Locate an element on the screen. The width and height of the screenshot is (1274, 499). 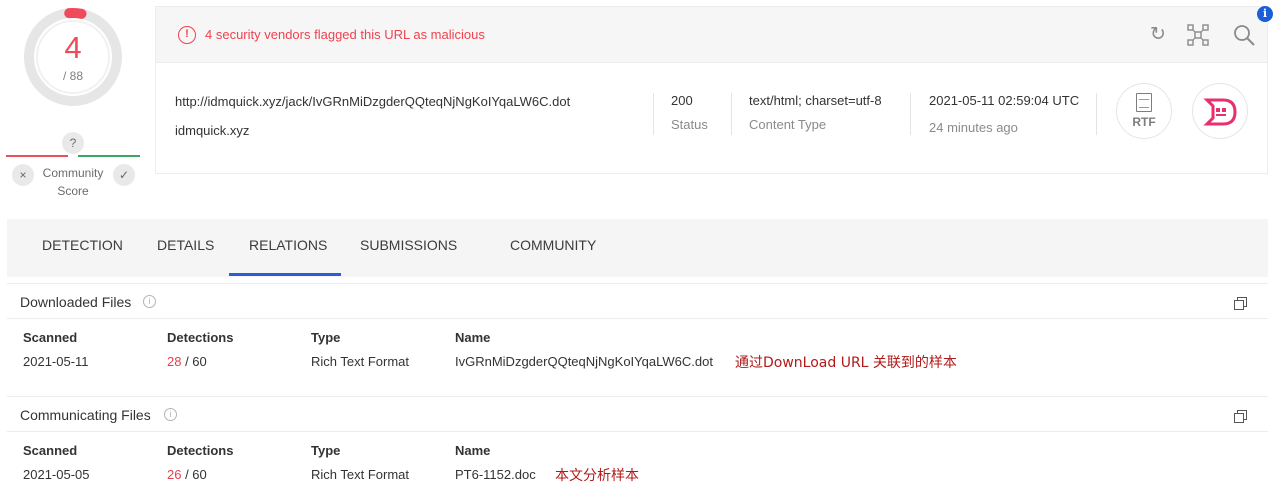
rtf-file-type-icon: RTF is located at coordinates (1144, 111).